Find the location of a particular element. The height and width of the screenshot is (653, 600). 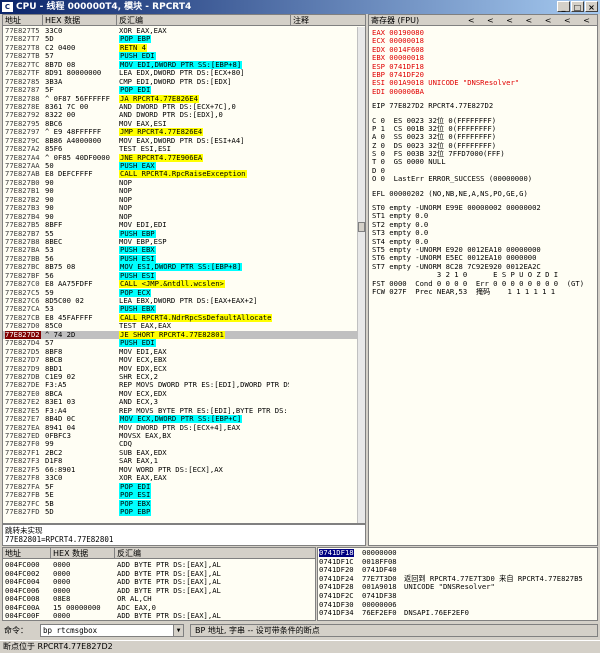

dump-col-header-hex: HEX 数据 is located at coordinates (83, 553).